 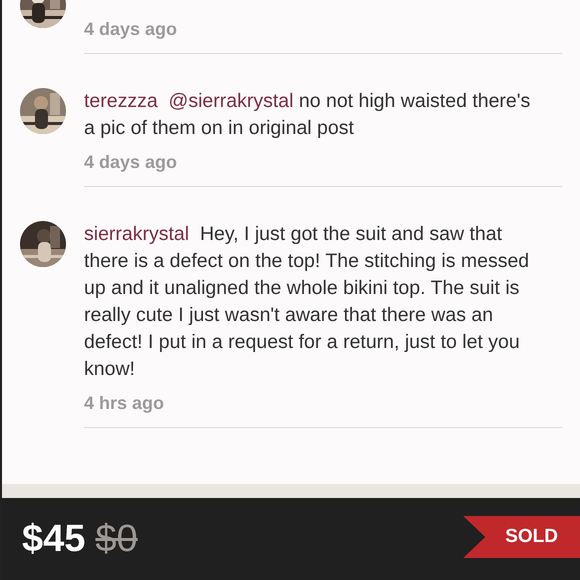 What do you see at coordinates (124, 403) in the screenshot?
I see `timestamp: 4 hrs ago` at bounding box center [124, 403].